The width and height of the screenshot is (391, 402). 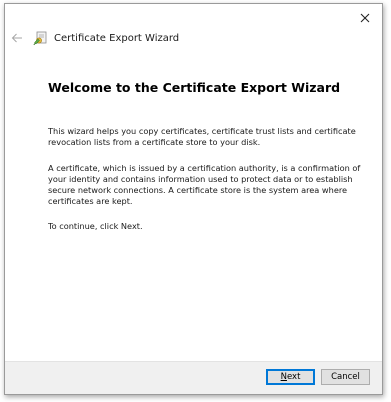 I want to click on cancel-button: Cancel, so click(x=345, y=377).